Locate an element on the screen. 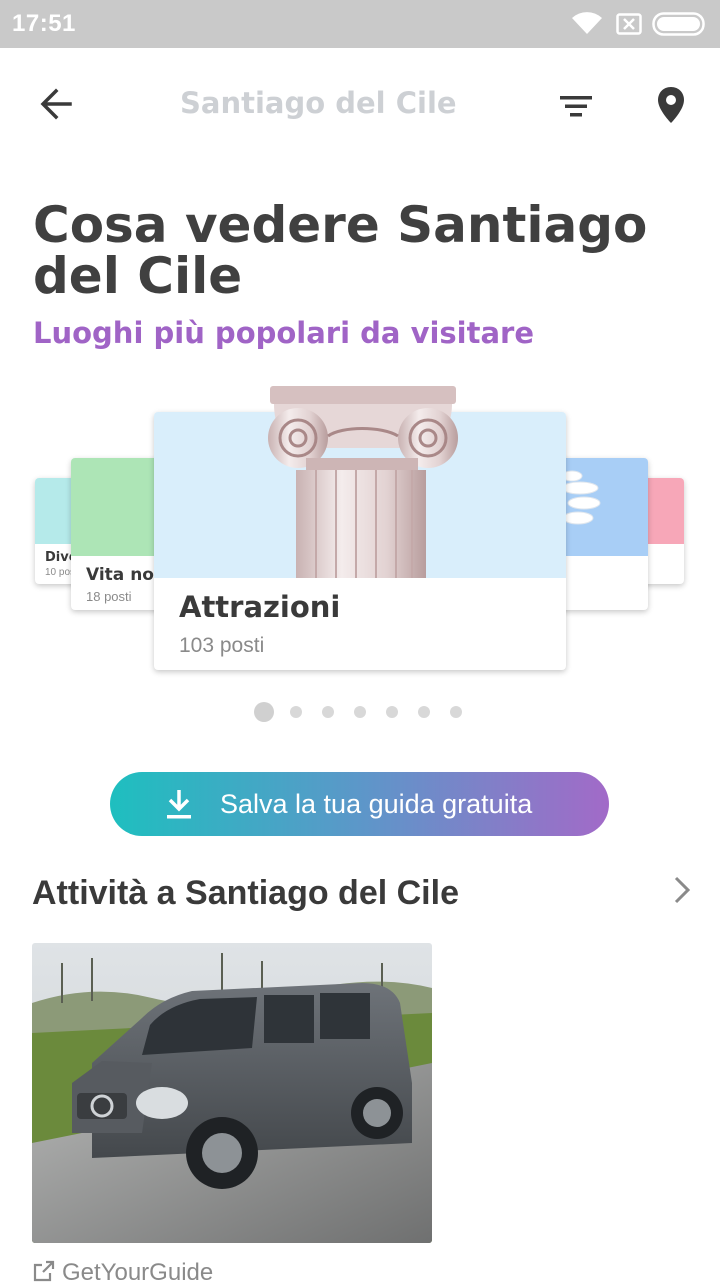  app-bar-title: Santiago del Cile is located at coordinates (318, 103).